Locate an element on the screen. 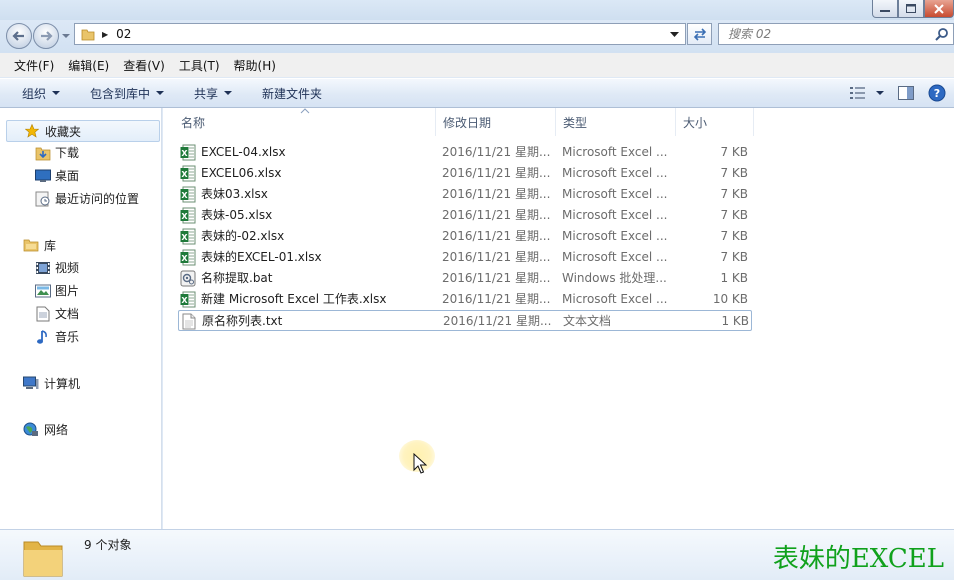 This screenshot has width=954, height=580. share-button: 共享 is located at coordinates (213, 93).